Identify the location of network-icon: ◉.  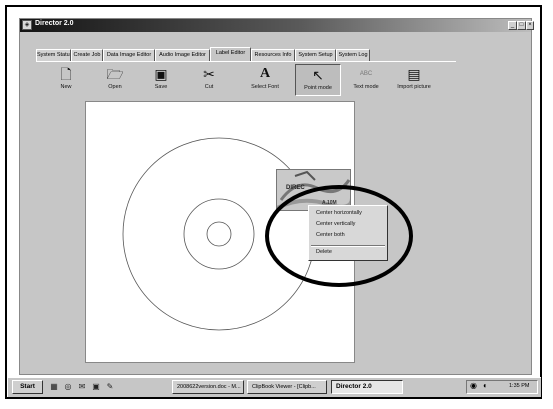
(473, 385).